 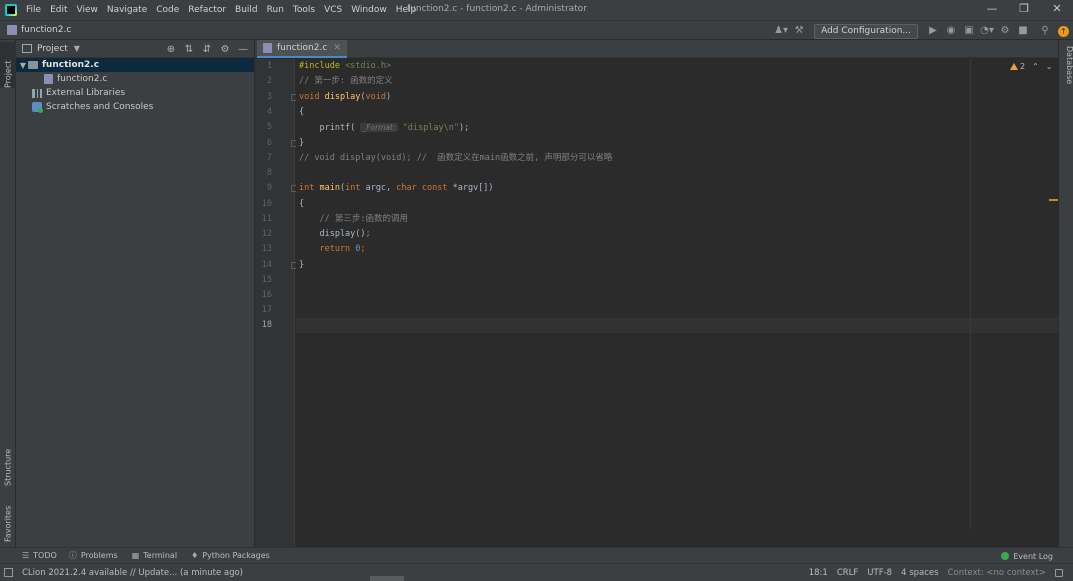 What do you see at coordinates (269, 173) in the screenshot?
I see `line-number: 8` at bounding box center [269, 173].